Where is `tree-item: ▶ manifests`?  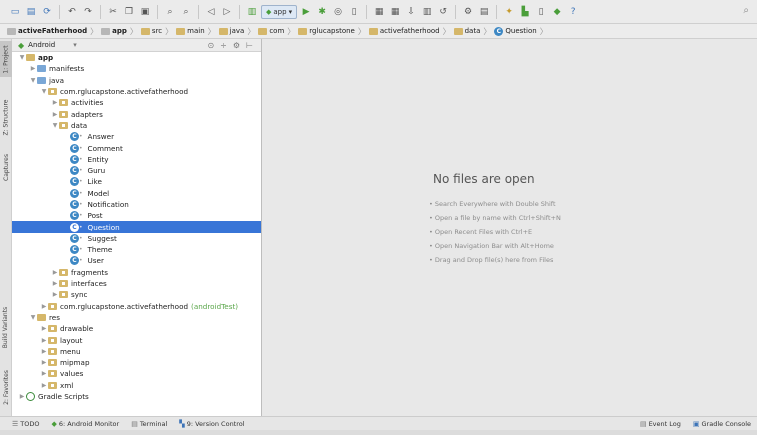 tree-item: ▶ manifests is located at coordinates (136, 68).